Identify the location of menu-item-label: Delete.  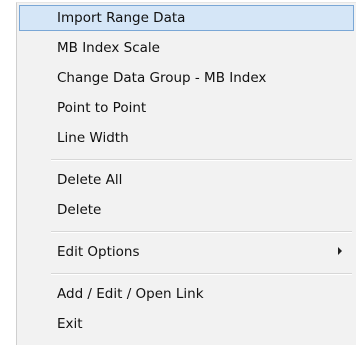
(79, 210).